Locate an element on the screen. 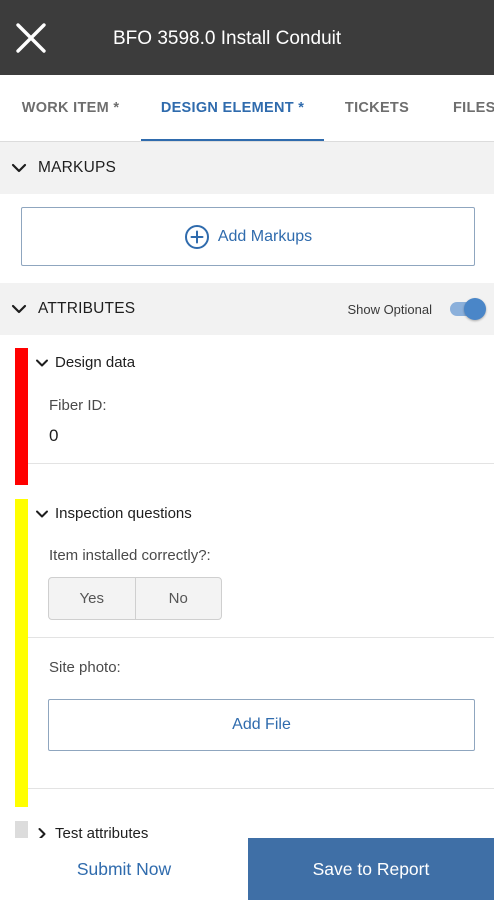 Image resolution: width=494 pixels, height=900 pixels. footer-bar: Submit Now Save to Report is located at coordinates (247, 869).